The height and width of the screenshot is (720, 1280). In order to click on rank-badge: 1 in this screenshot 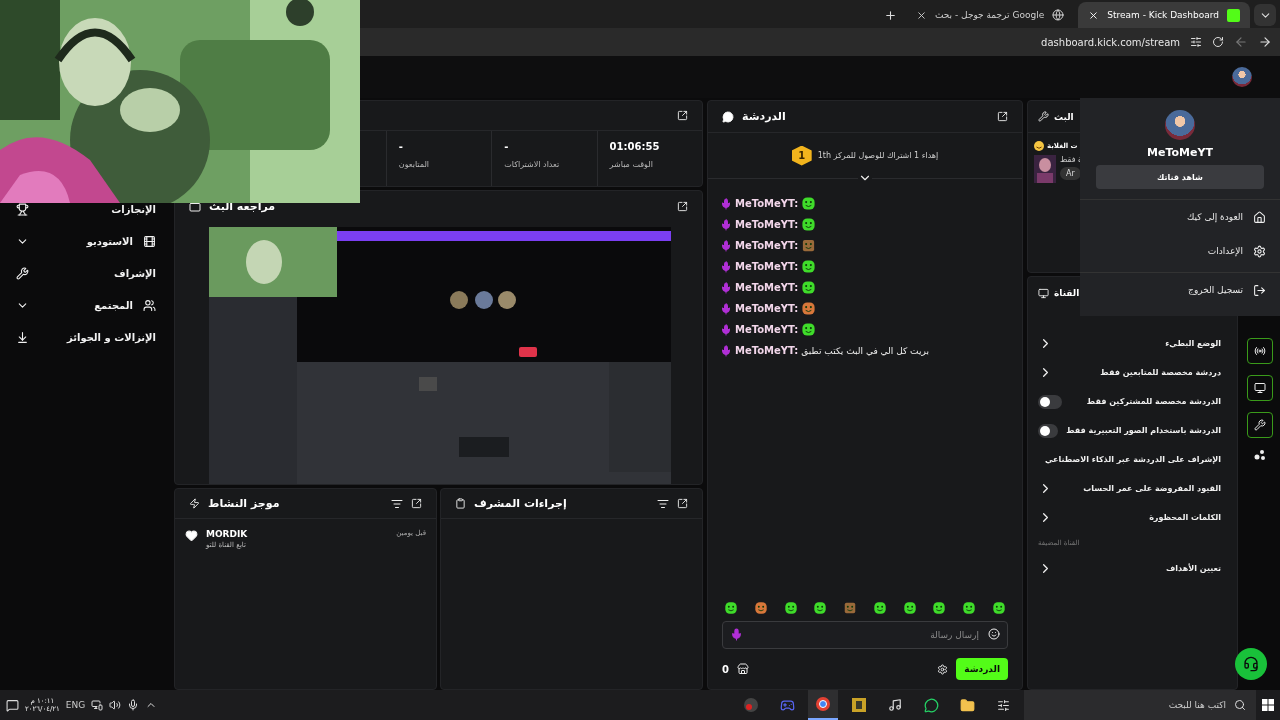, I will do `click(801, 155)`.